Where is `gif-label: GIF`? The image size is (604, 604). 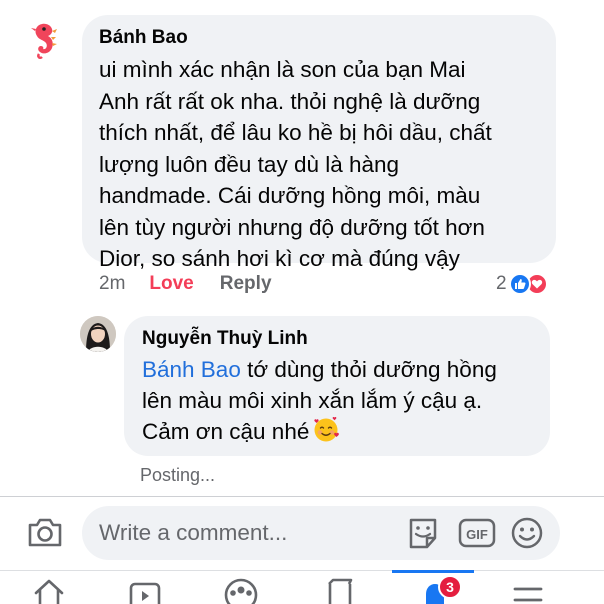 gif-label: GIF is located at coordinates (477, 534).